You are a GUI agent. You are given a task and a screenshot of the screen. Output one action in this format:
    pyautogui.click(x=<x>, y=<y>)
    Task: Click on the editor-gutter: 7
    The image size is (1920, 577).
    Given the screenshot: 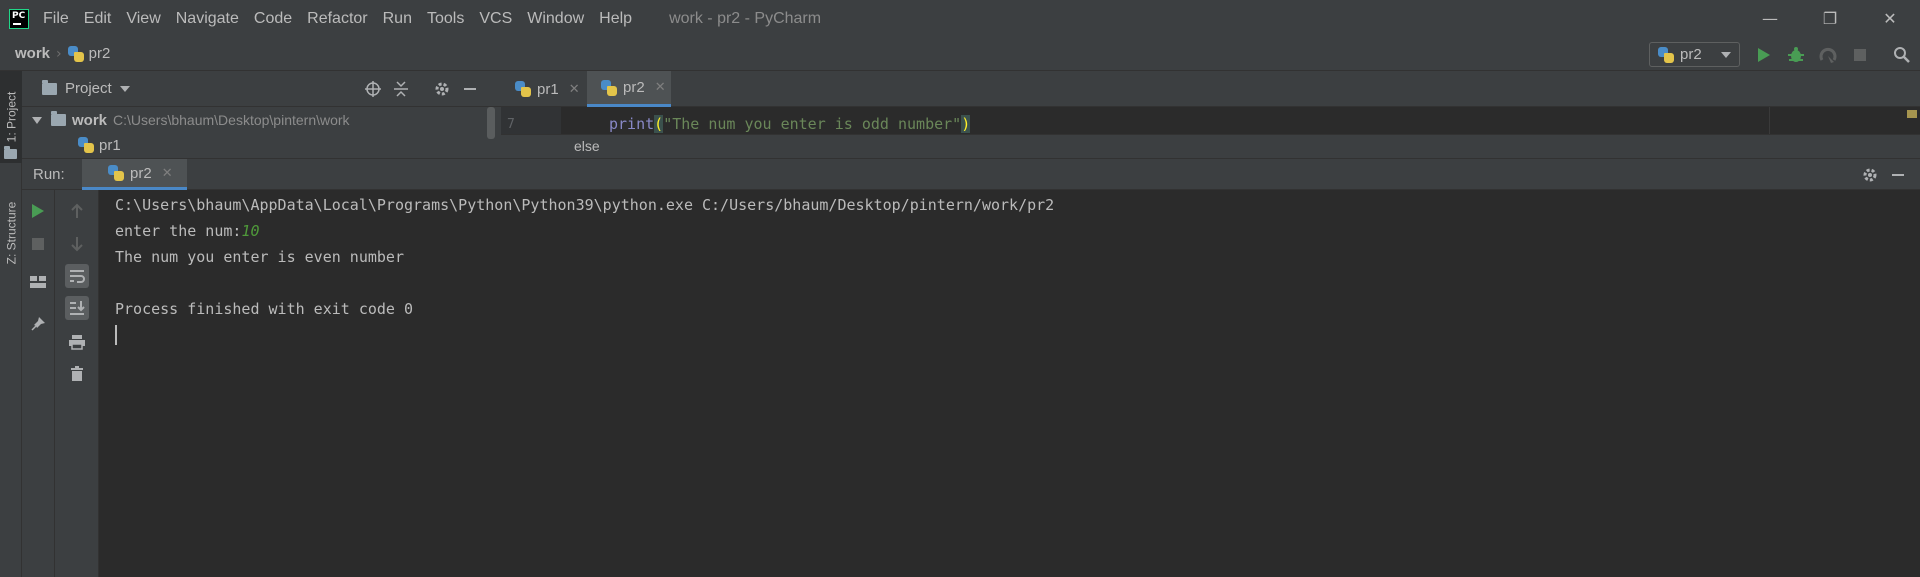 What is the action you would take?
    pyautogui.click(x=531, y=120)
    